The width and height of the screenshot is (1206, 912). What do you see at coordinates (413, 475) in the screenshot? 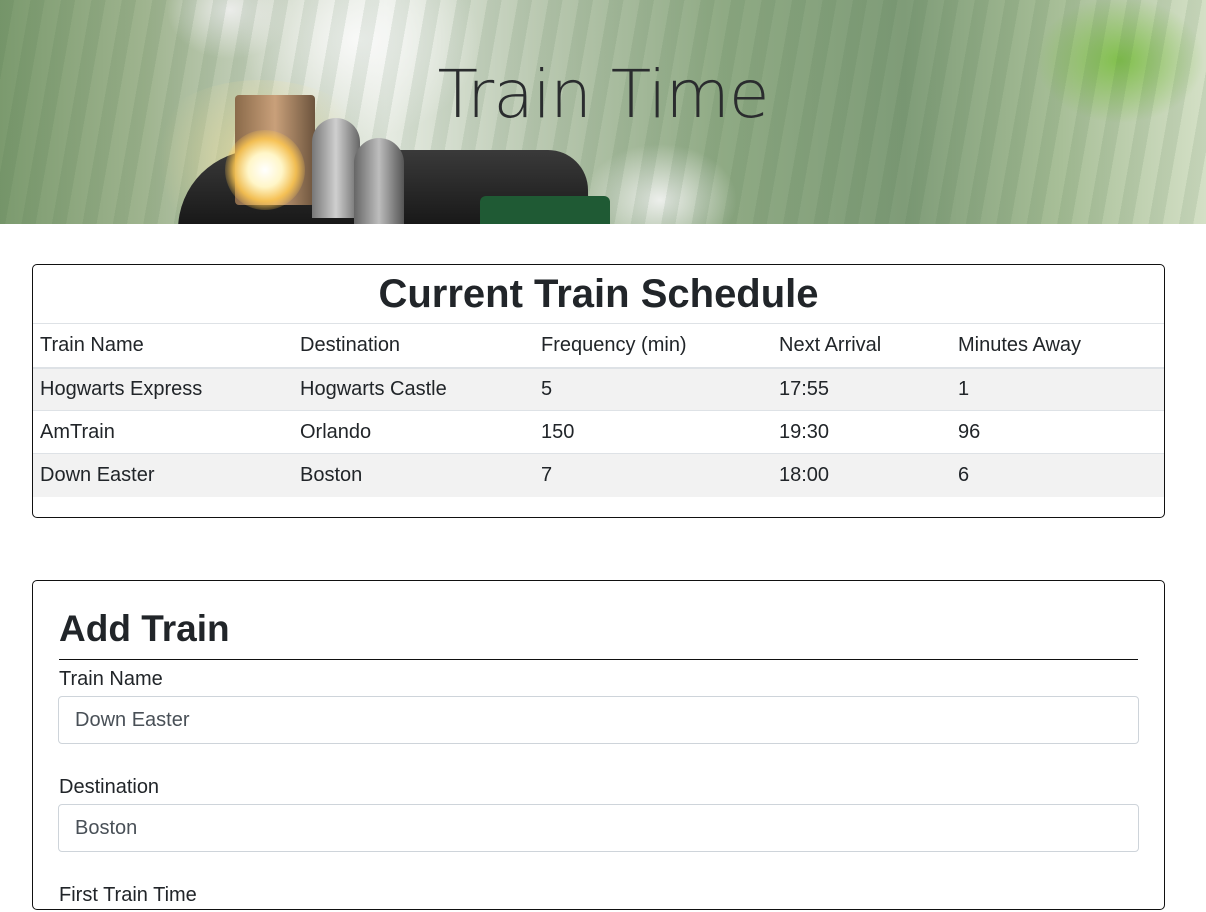
I see `cell-destination: Boston` at bounding box center [413, 475].